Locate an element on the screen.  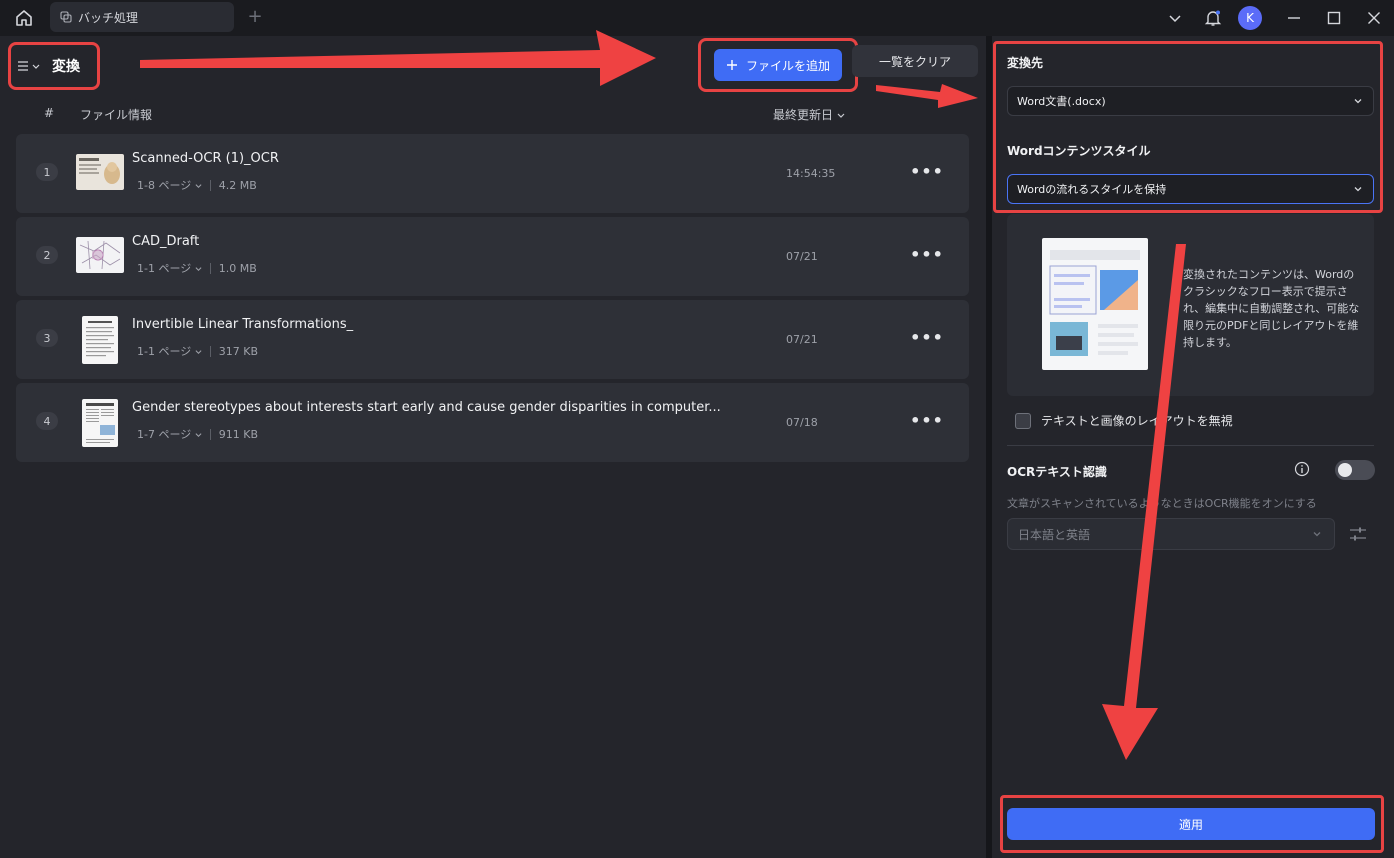
row-number: 2 is located at coordinates (47, 255).